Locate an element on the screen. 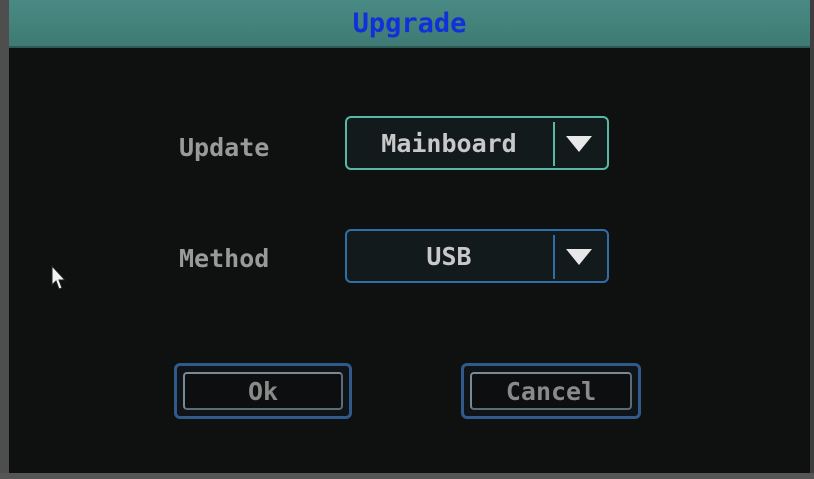  cancel-button-label: Cancel is located at coordinates (551, 391).